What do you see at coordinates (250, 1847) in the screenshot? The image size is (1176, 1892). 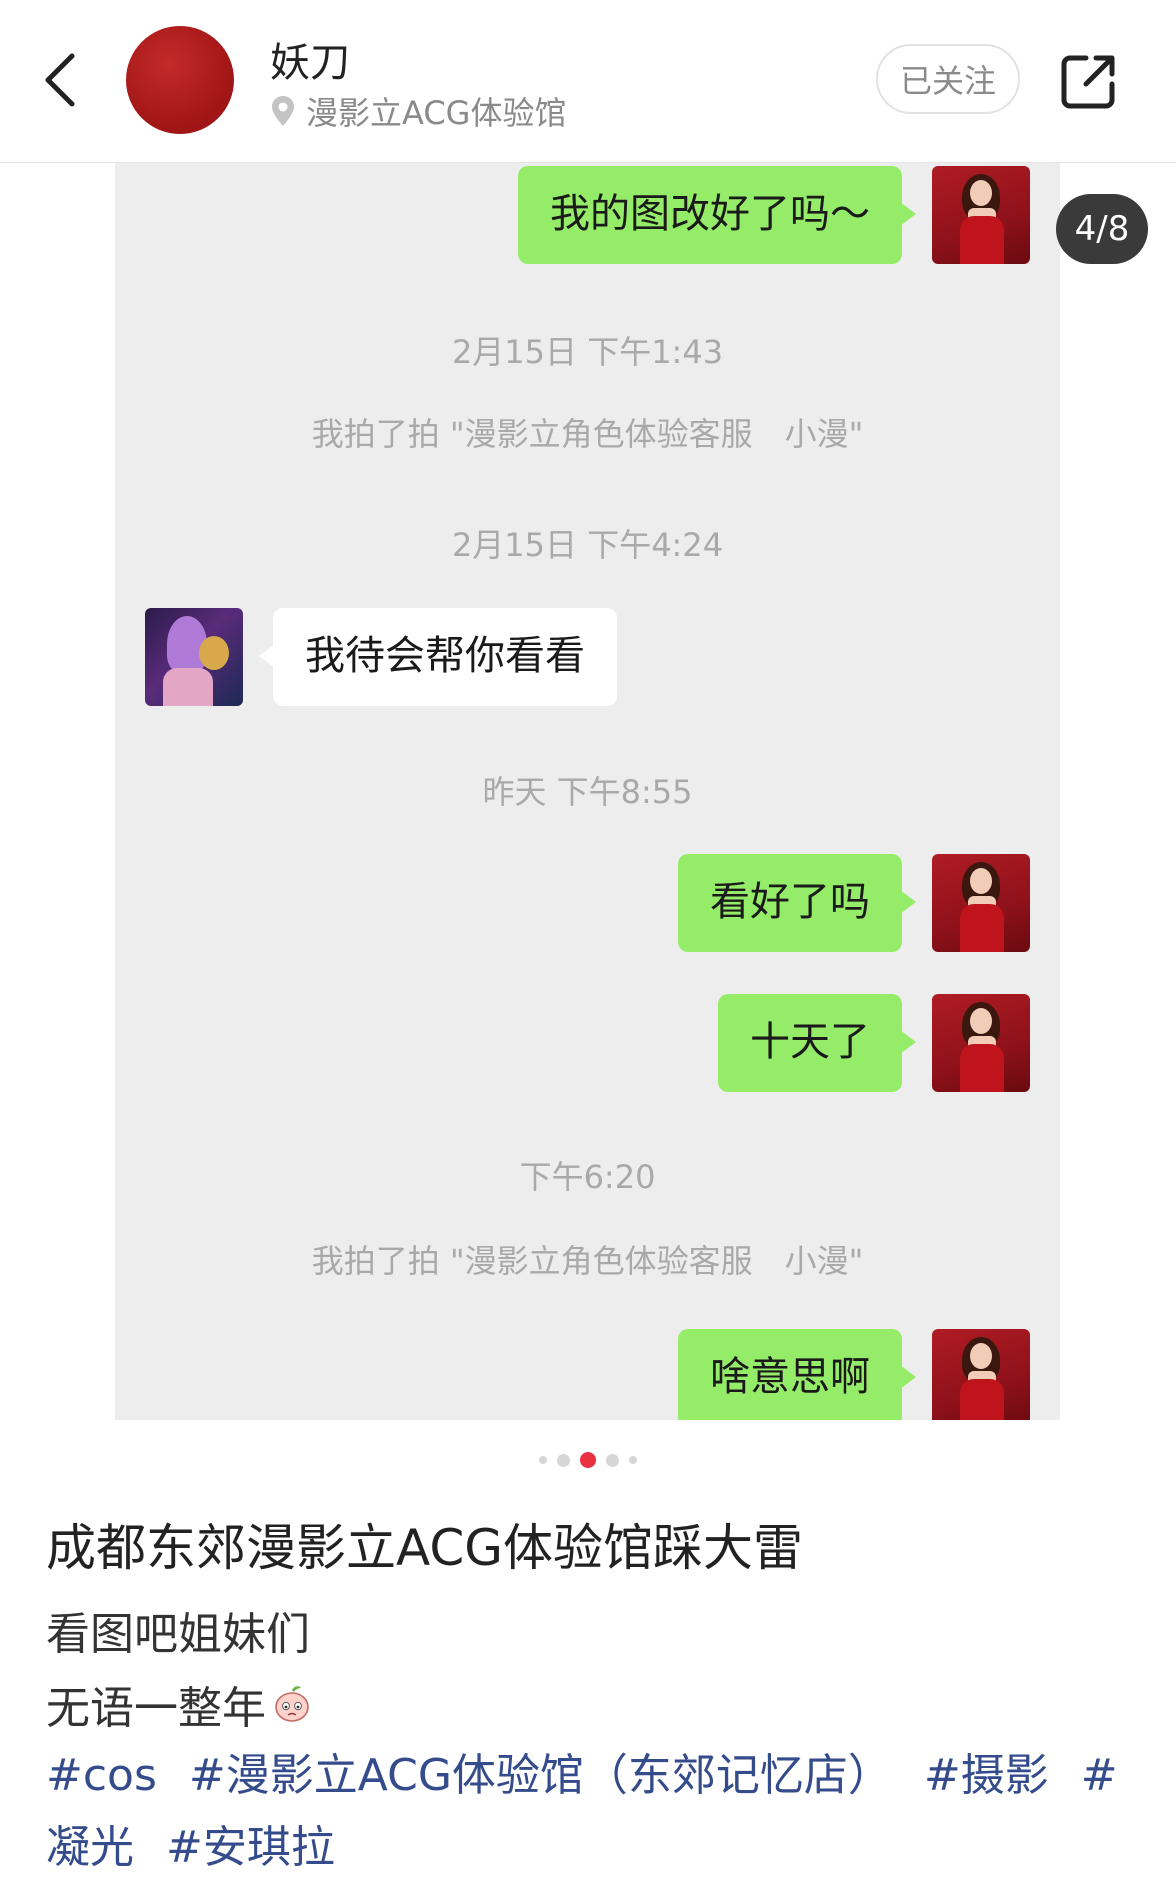 I see `hashtag-link: #安琪拉` at bounding box center [250, 1847].